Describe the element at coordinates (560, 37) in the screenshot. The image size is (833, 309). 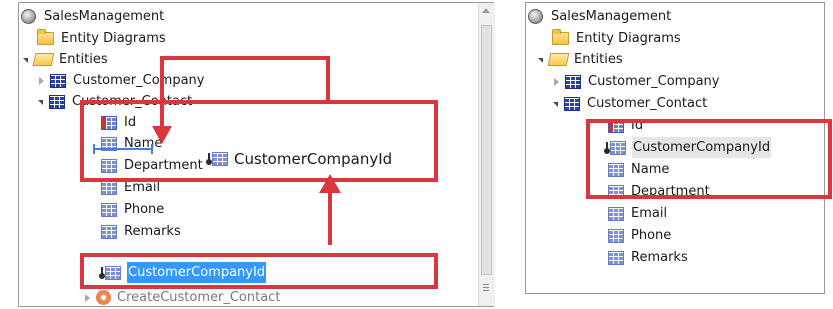
I see `folder-icon` at that location.